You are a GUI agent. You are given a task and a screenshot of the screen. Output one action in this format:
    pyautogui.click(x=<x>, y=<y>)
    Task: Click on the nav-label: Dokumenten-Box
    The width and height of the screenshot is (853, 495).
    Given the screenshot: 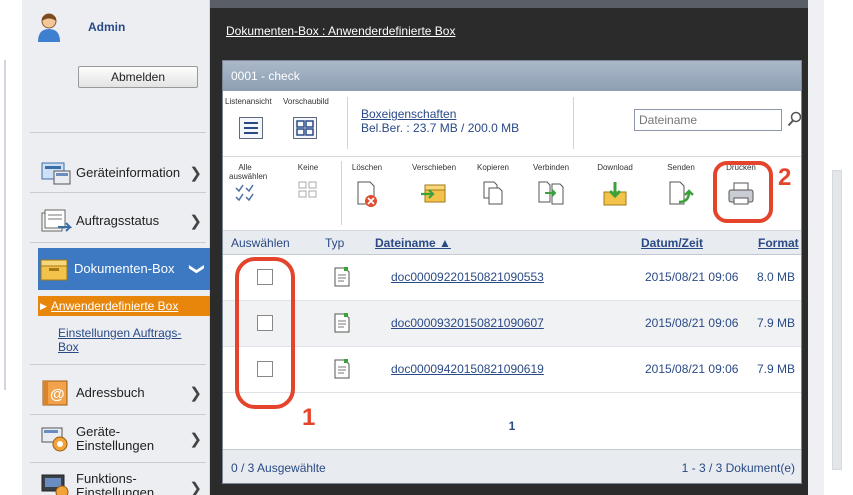 What is the action you would take?
    pyautogui.click(x=124, y=268)
    